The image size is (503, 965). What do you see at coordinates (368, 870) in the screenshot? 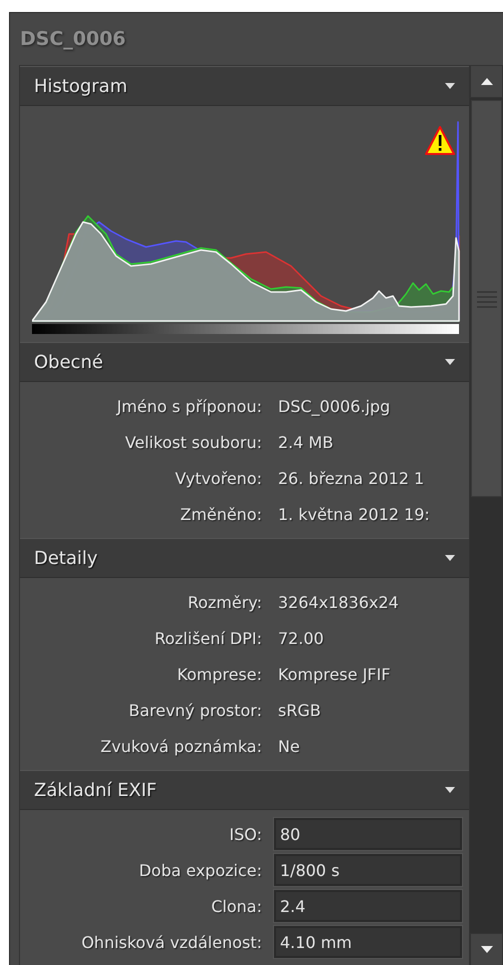
I see `input-field: 1/800 s` at bounding box center [368, 870].